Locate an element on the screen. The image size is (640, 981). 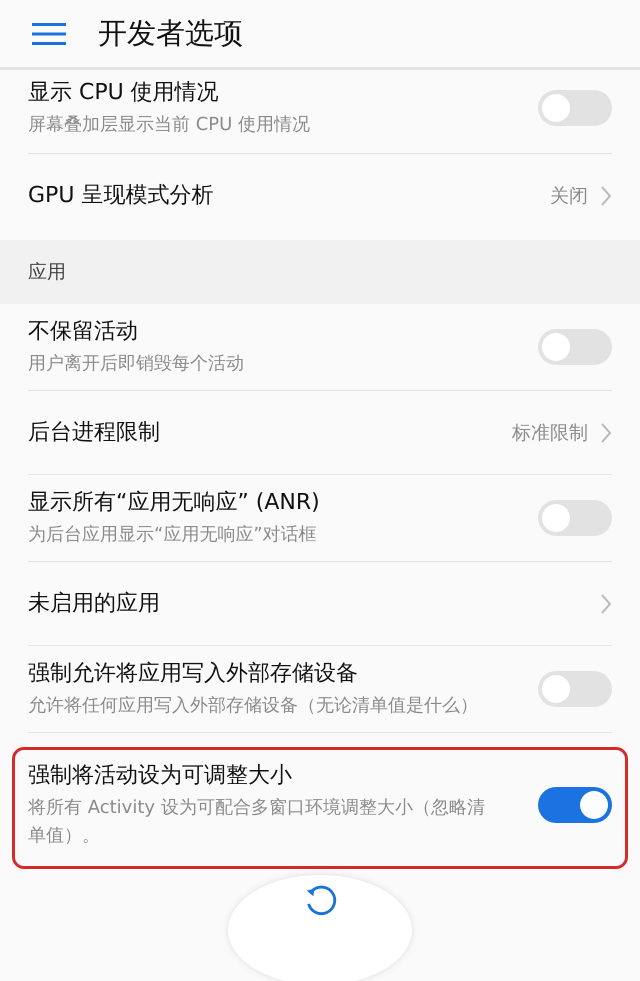
setting-row: 显示所有“应用无响应” (ANR) 为后台应用显示“应用无响应”对话框 is located at coordinates (320, 518).